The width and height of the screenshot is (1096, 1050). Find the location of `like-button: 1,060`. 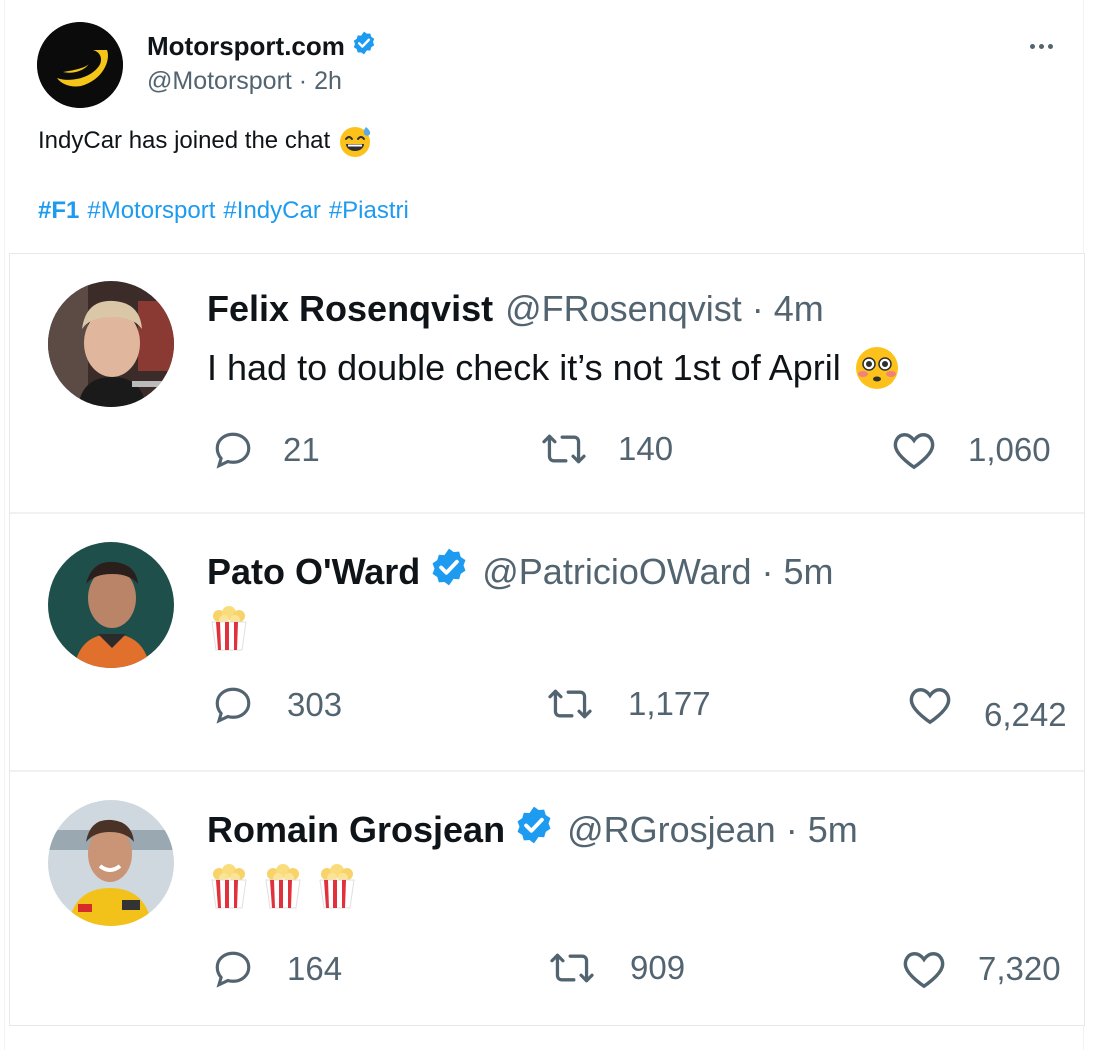

like-button: 1,060 is located at coordinates (970, 450).